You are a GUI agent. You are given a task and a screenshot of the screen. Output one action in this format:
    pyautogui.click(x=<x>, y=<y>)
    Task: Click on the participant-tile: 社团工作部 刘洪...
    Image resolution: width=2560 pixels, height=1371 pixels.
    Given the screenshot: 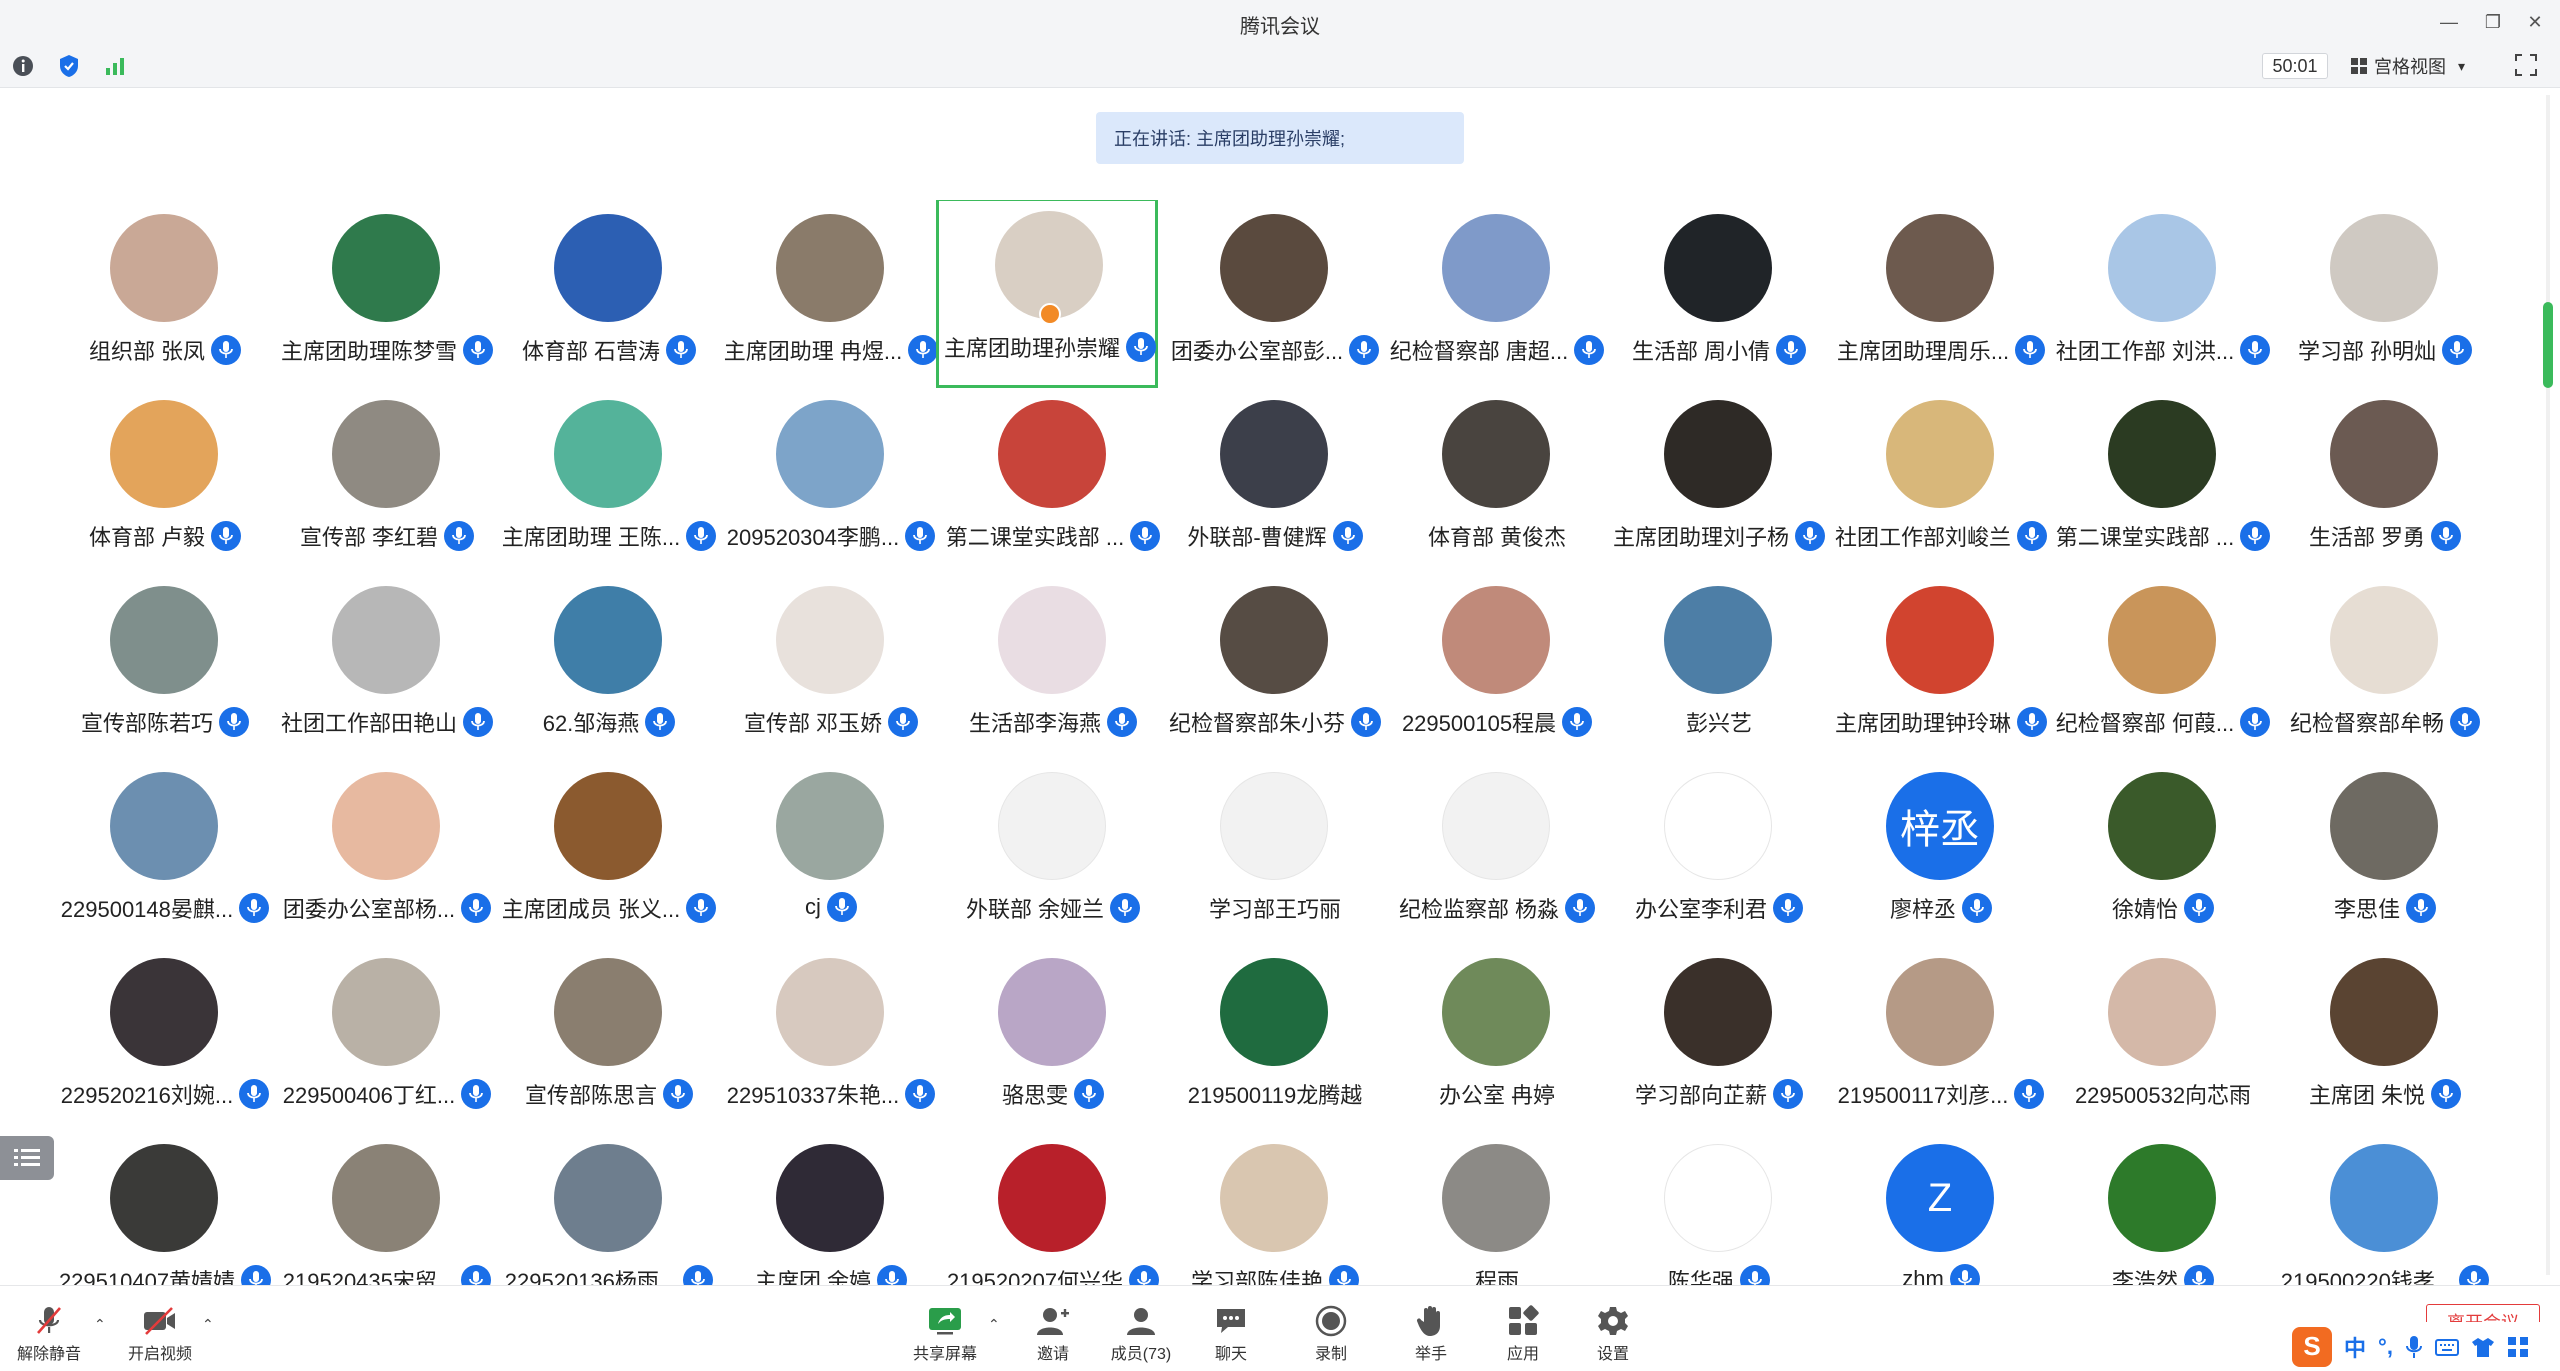 What is the action you would take?
    pyautogui.click(x=2163, y=297)
    